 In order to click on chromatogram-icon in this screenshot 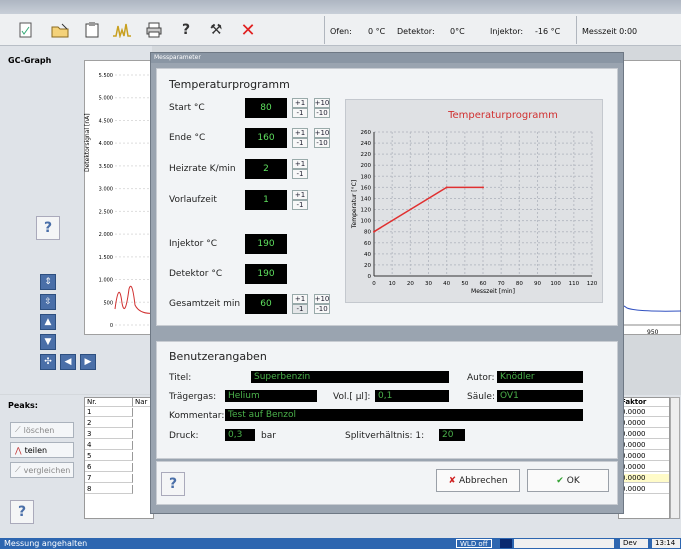, I will do `click(122, 30)`.